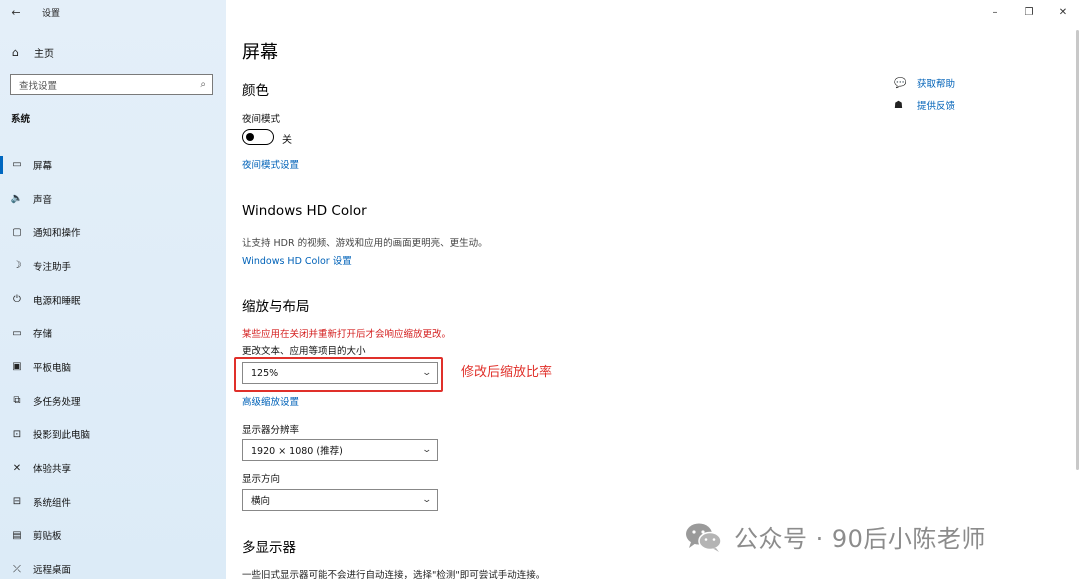 The image size is (1080, 579). What do you see at coordinates (304, 211) in the screenshot?
I see `section-title-hdr: Windows HD Color` at bounding box center [304, 211].